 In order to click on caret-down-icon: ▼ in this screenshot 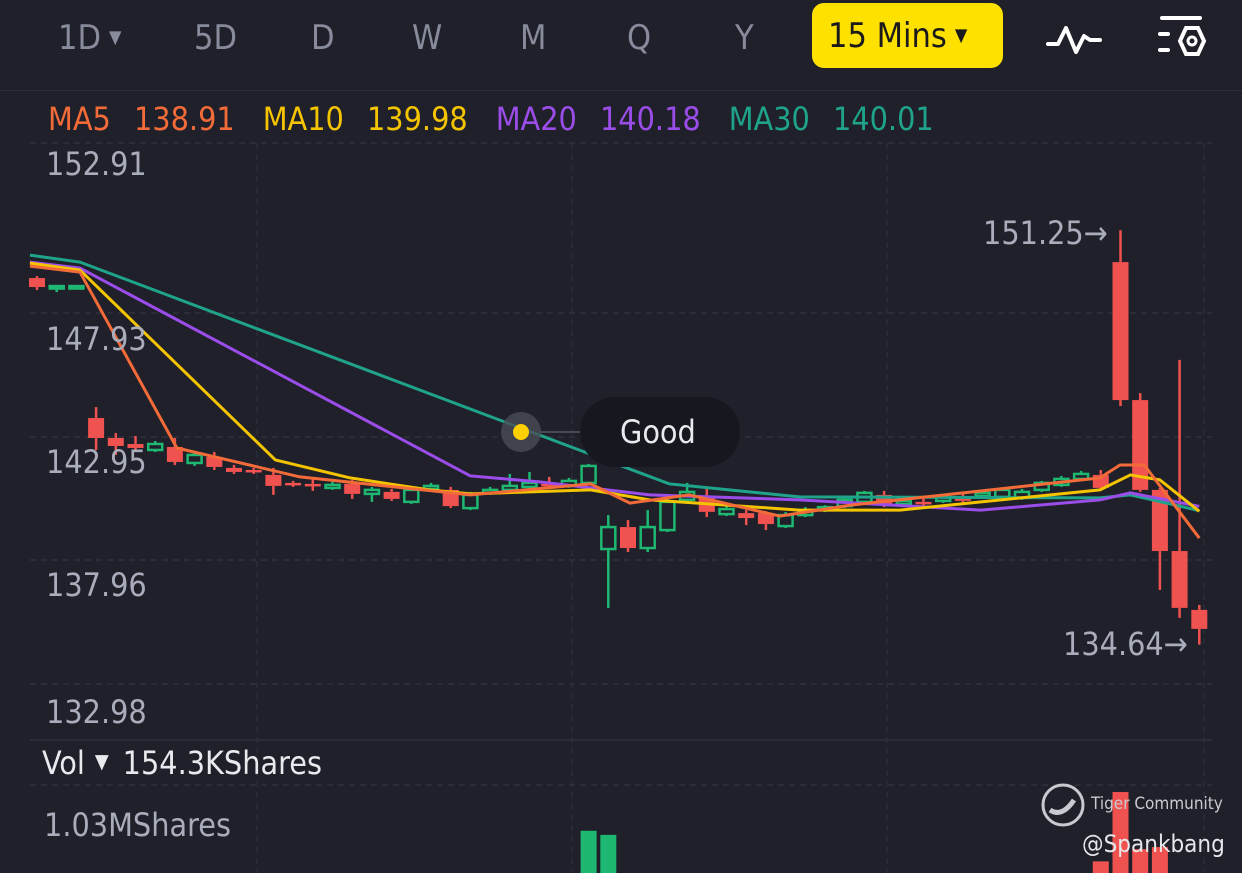, I will do `click(101, 761)`.